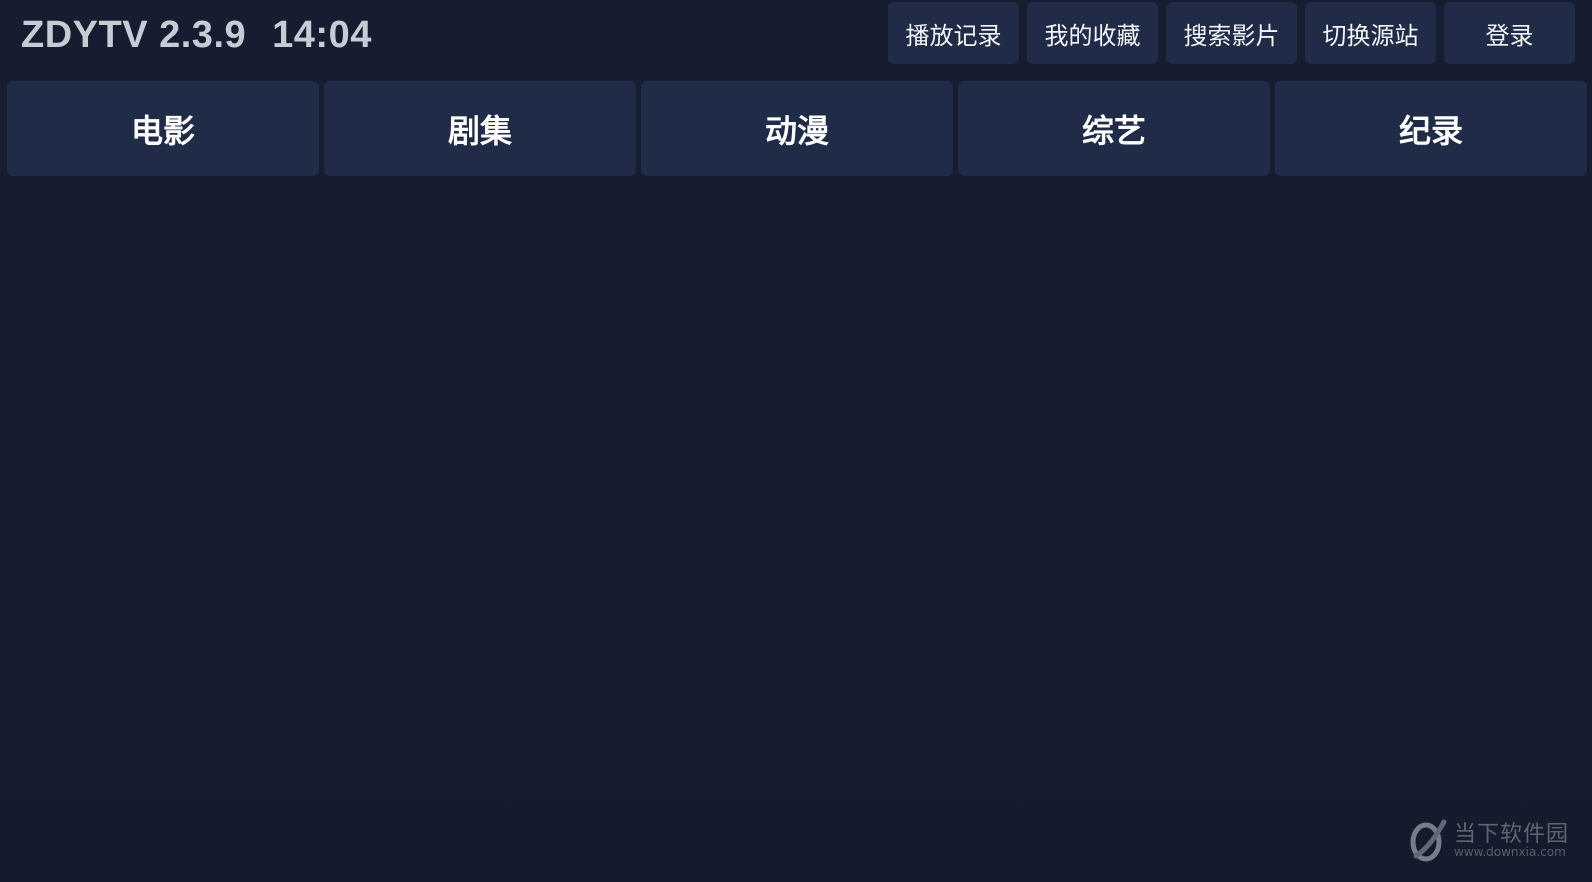 The width and height of the screenshot is (1592, 882). I want to click on app-header: ZDYTV 2.3.9 14:04, so click(196, 35).